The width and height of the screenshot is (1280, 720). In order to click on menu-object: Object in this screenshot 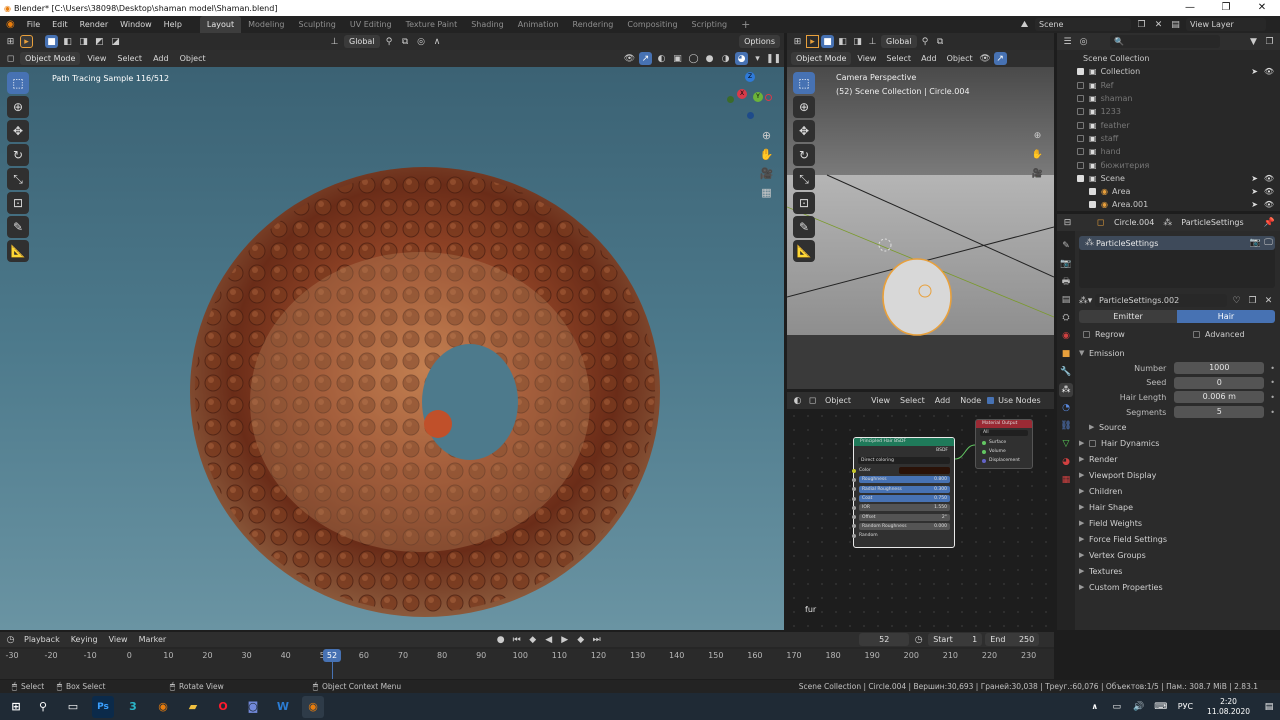, I will do `click(193, 58)`.